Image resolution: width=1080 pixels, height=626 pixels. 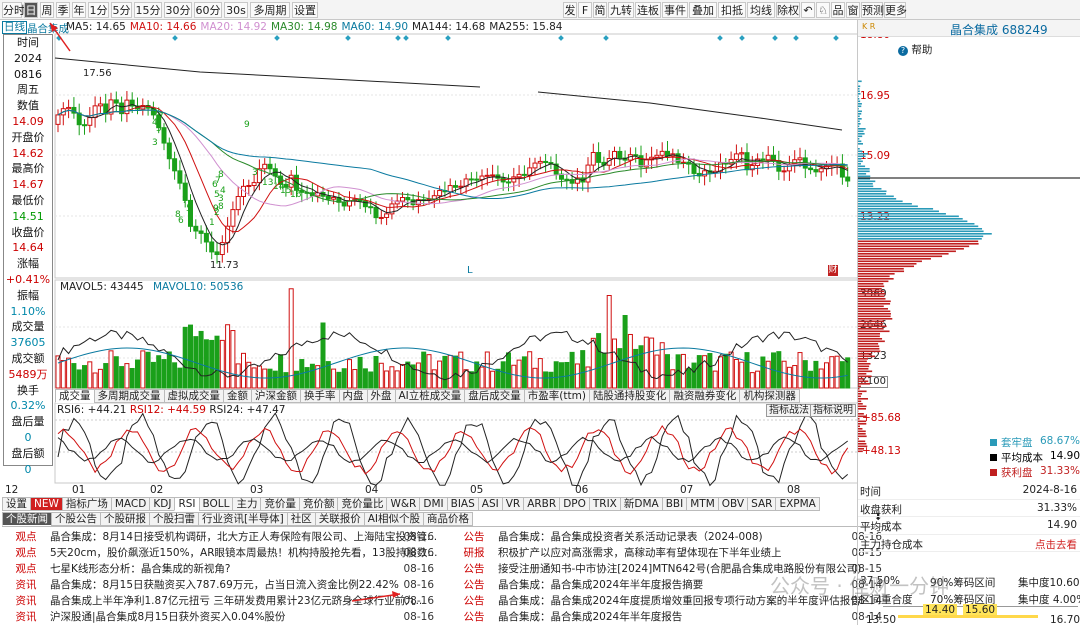 What do you see at coordinates (11, 490) in the screenshot?
I see `month-label-0: 12` at bounding box center [11, 490].